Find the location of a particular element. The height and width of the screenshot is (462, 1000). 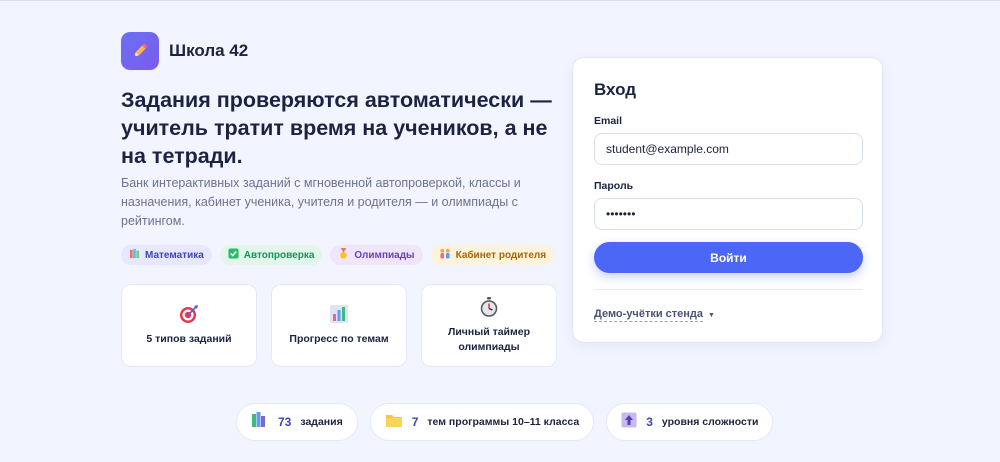

brand-name: Школа 42 is located at coordinates (209, 50).